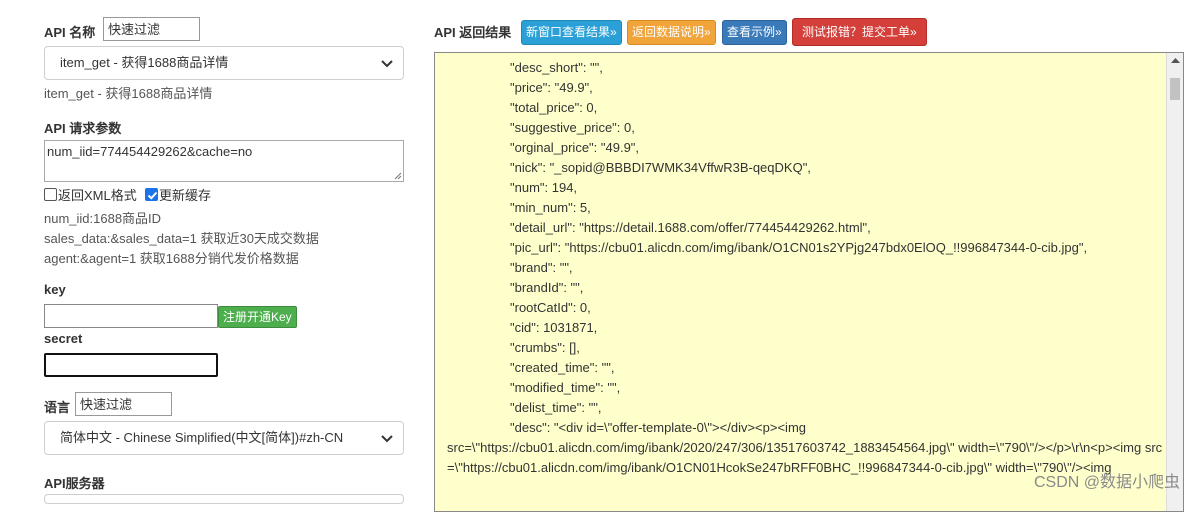 The image size is (1198, 512). I want to click on xml-checkbox-box, so click(50, 194).